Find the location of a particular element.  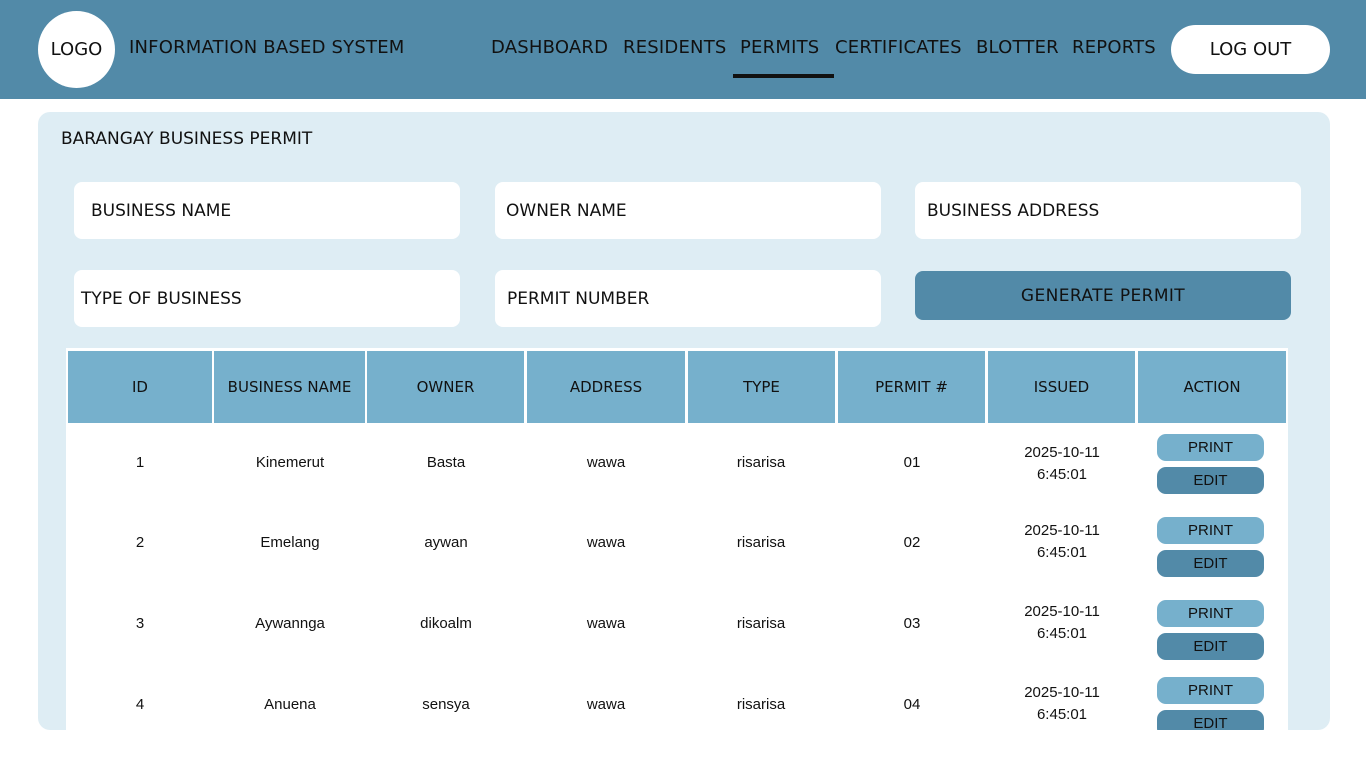

business-name-placeholder: BUSINESS NAME is located at coordinates (161, 210).